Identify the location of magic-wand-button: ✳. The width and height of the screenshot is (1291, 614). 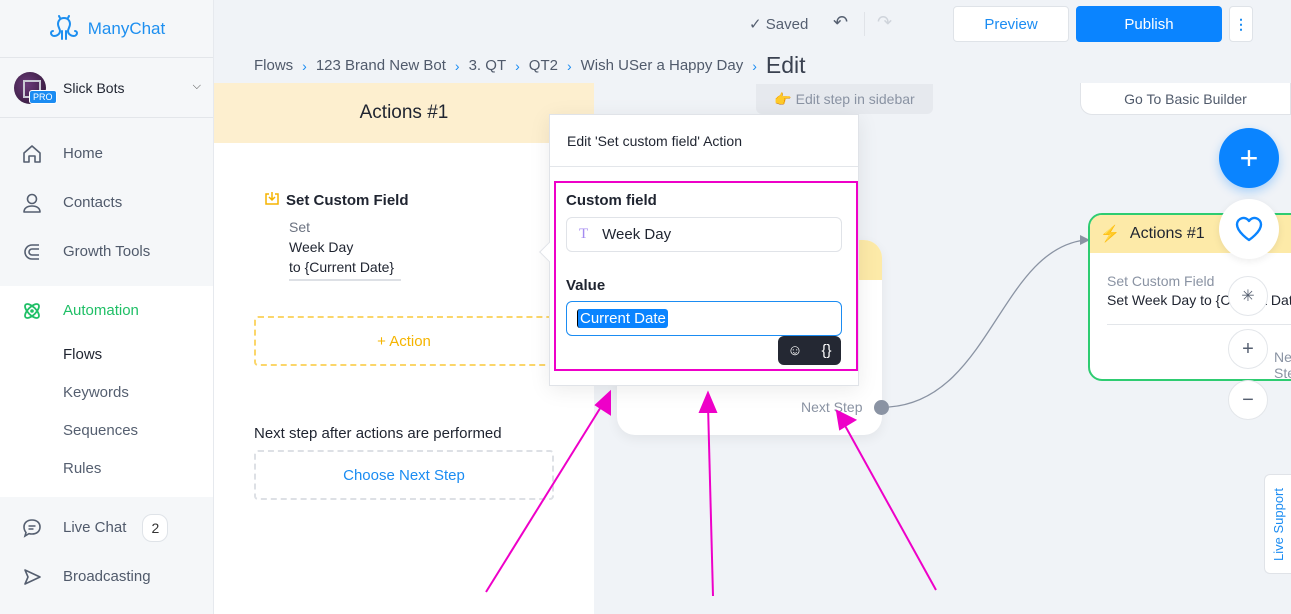
(1248, 296).